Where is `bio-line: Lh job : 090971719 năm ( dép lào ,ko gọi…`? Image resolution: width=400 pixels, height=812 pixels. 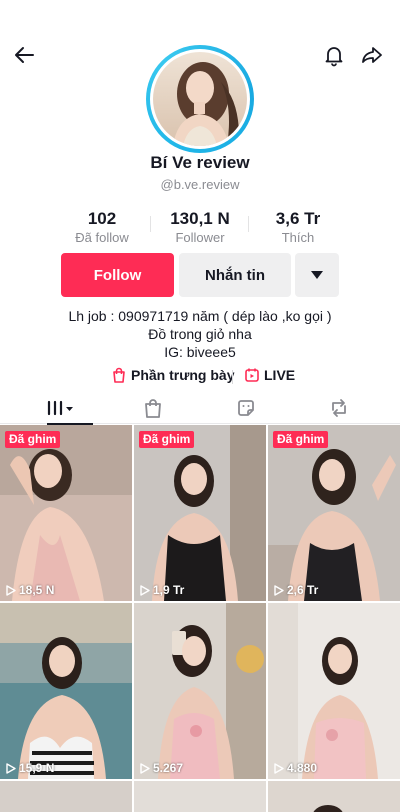
bio-line: Lh job : 090971719 năm ( dép lào ,ko gọi… is located at coordinates (200, 316).